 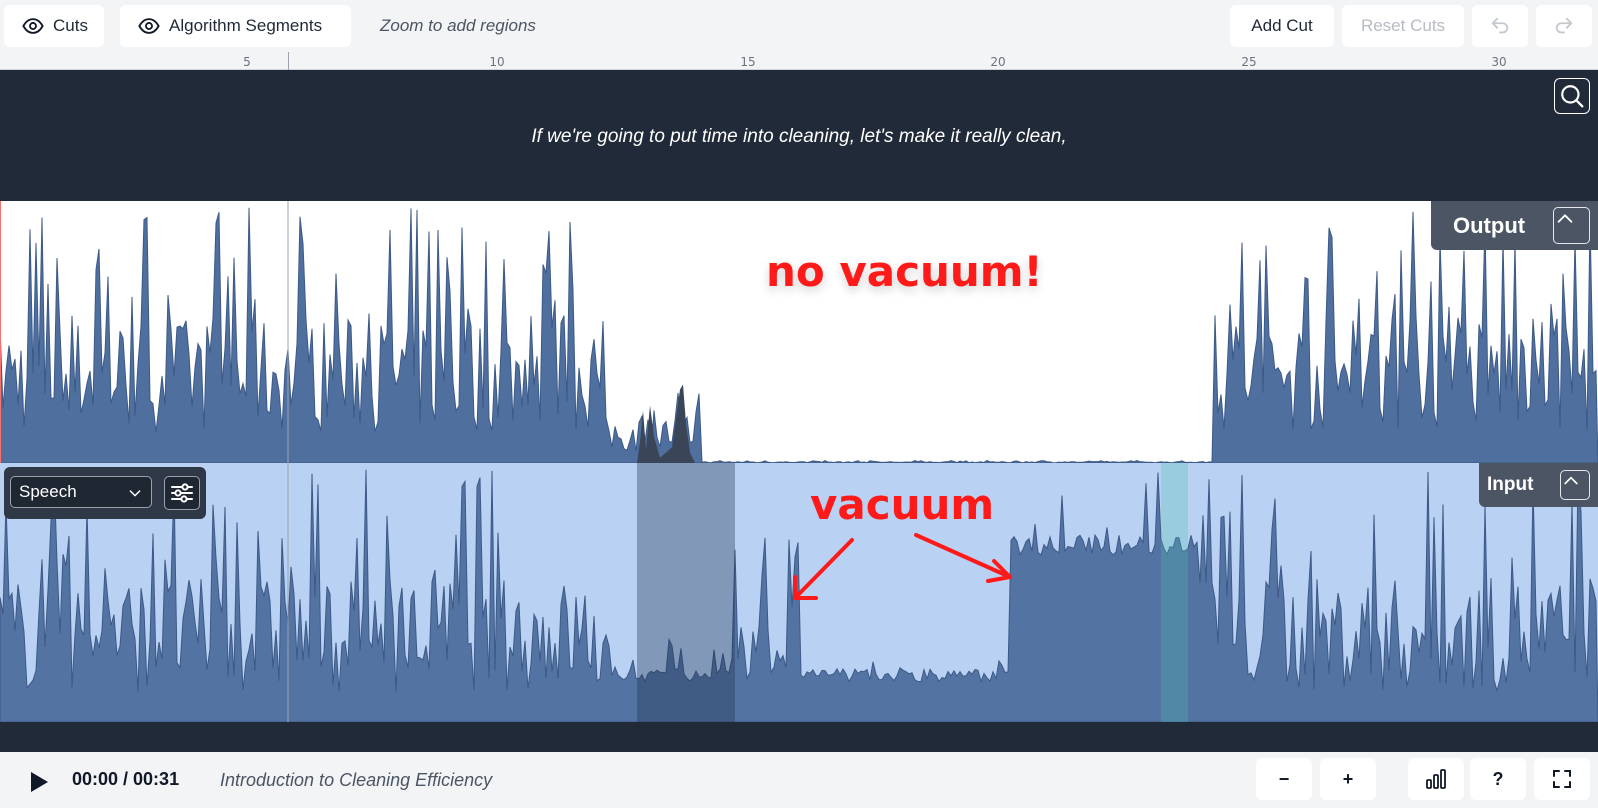 What do you see at coordinates (748, 62) in the screenshot?
I see `ruler-tick: 15` at bounding box center [748, 62].